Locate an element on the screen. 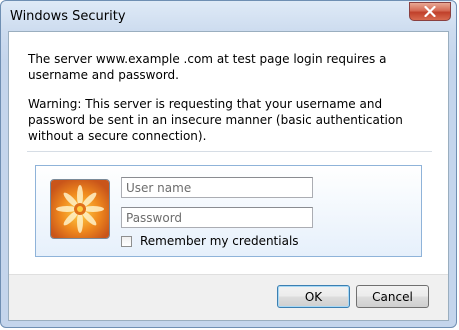 The width and height of the screenshot is (459, 330). remember-label: Remember my credentials is located at coordinates (219, 241).